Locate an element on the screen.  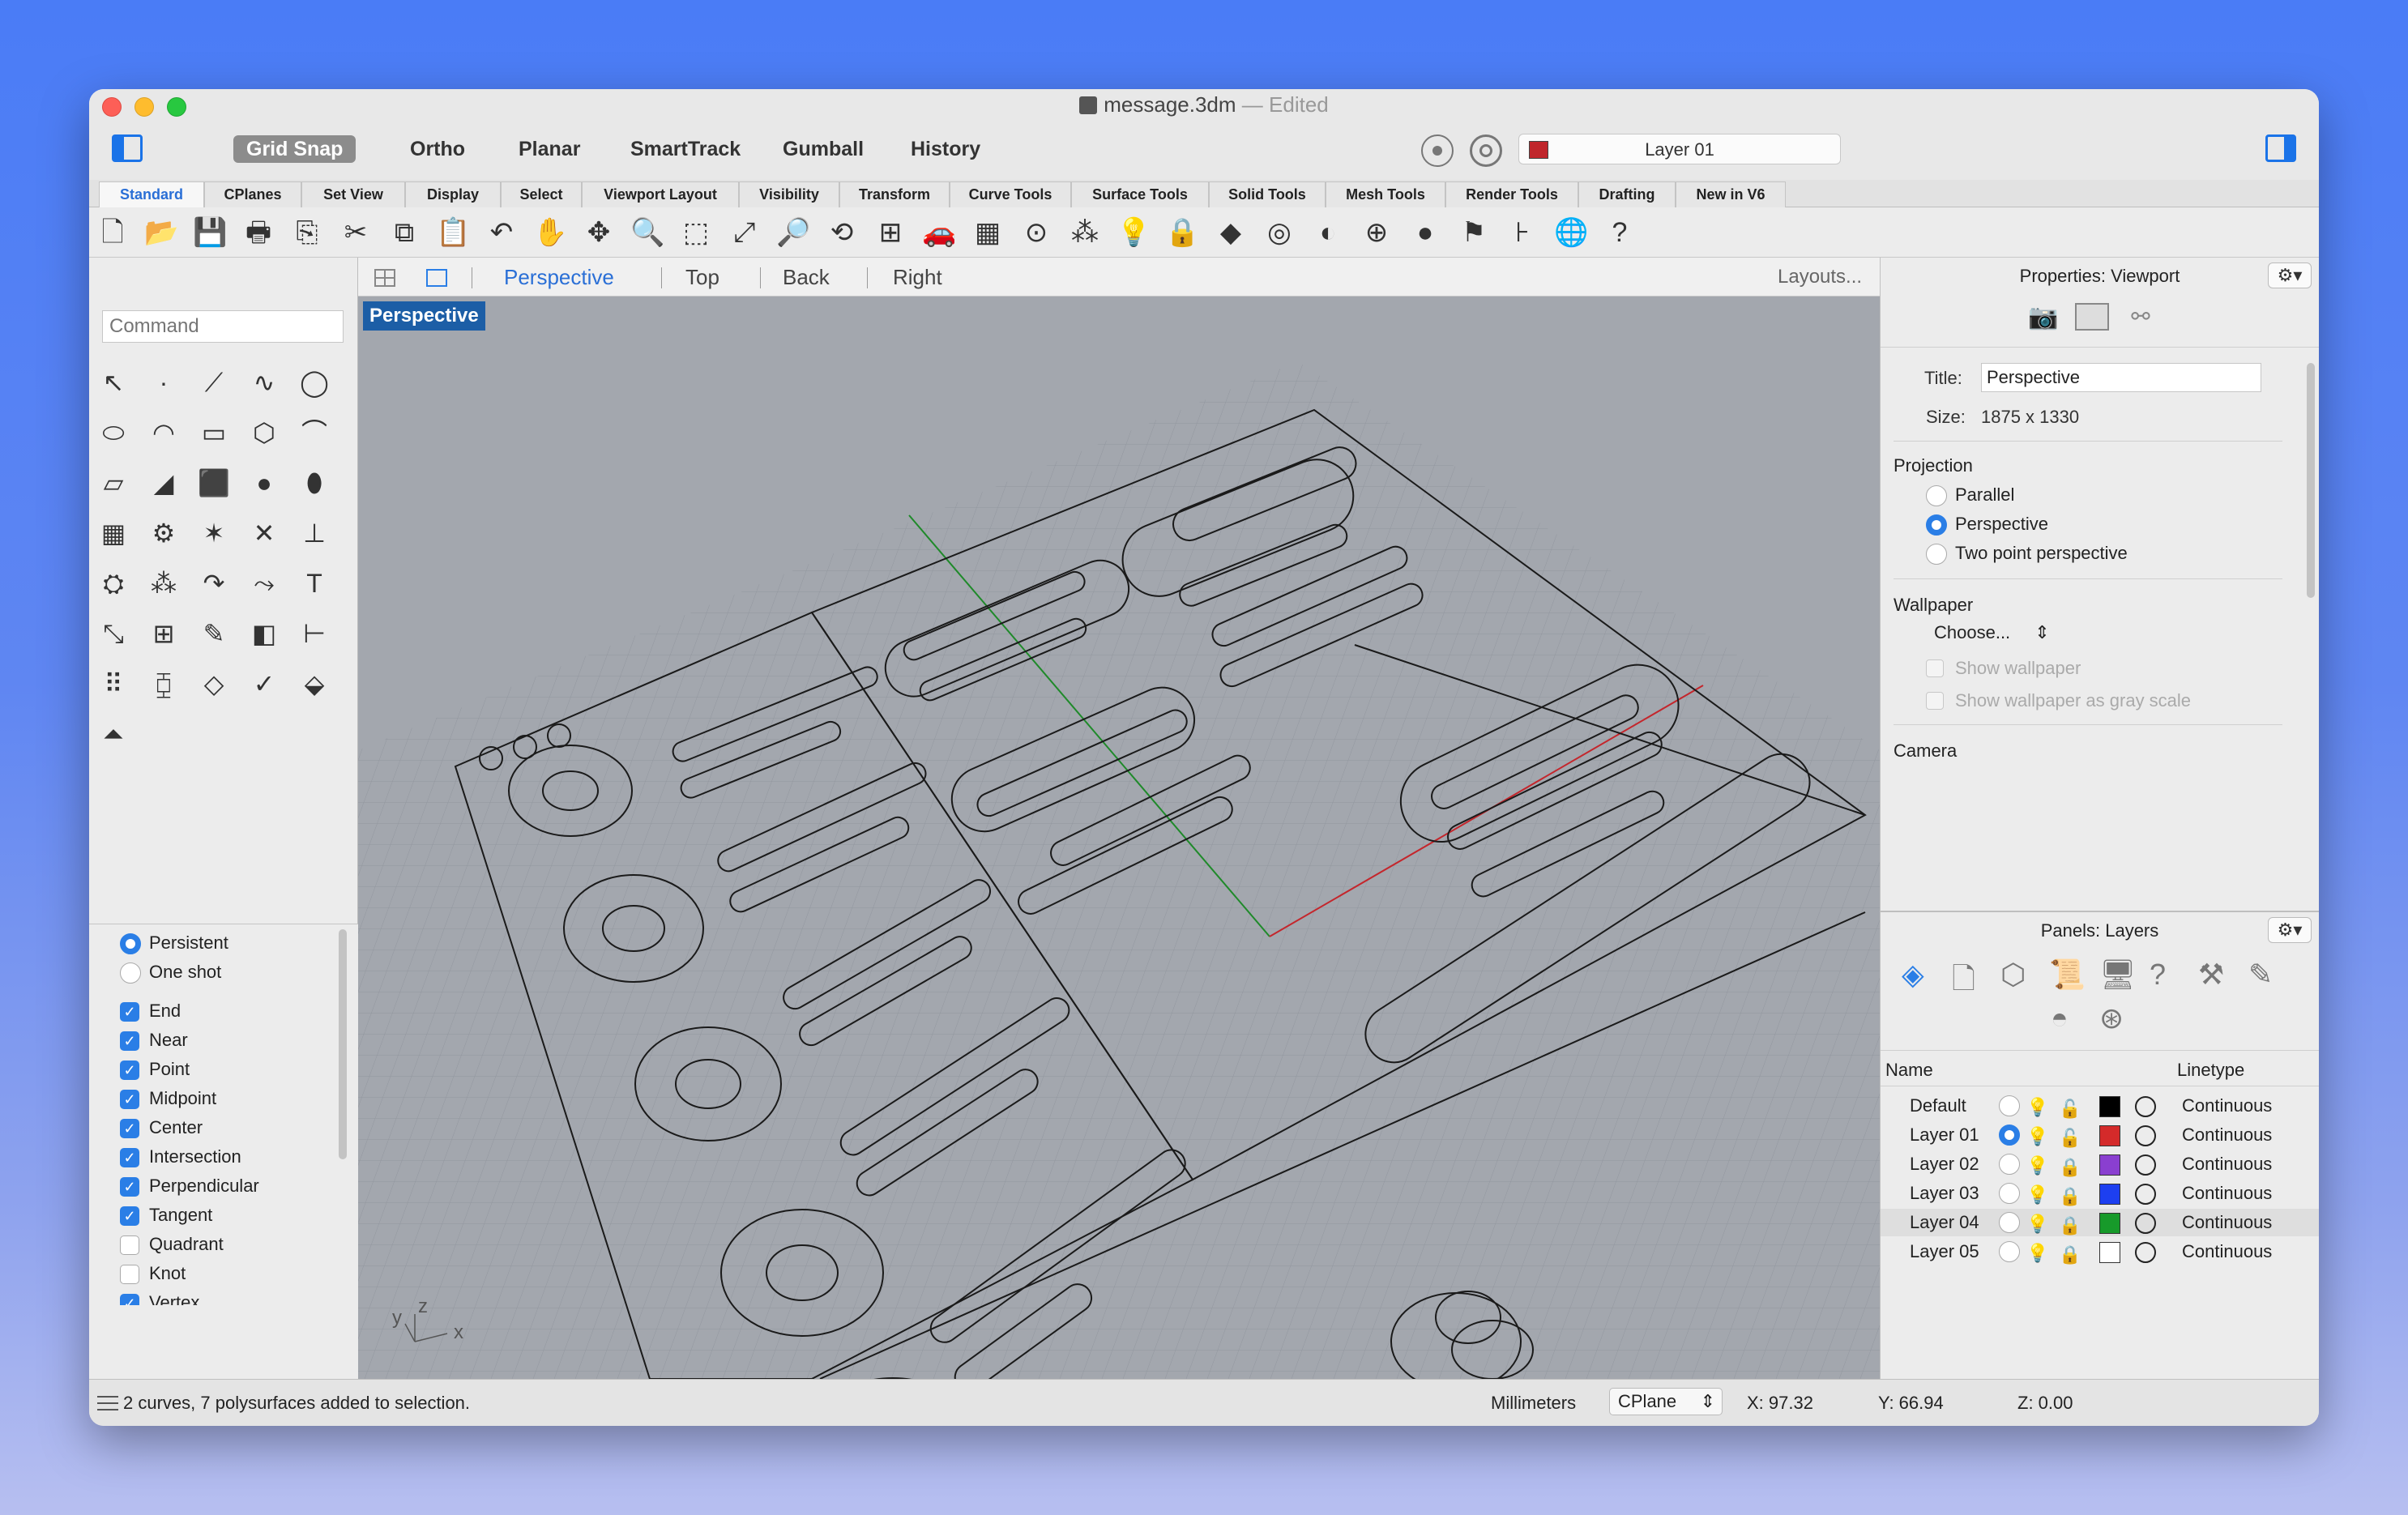
color-wheel-icon: ◎ is located at coordinates (1279, 233).